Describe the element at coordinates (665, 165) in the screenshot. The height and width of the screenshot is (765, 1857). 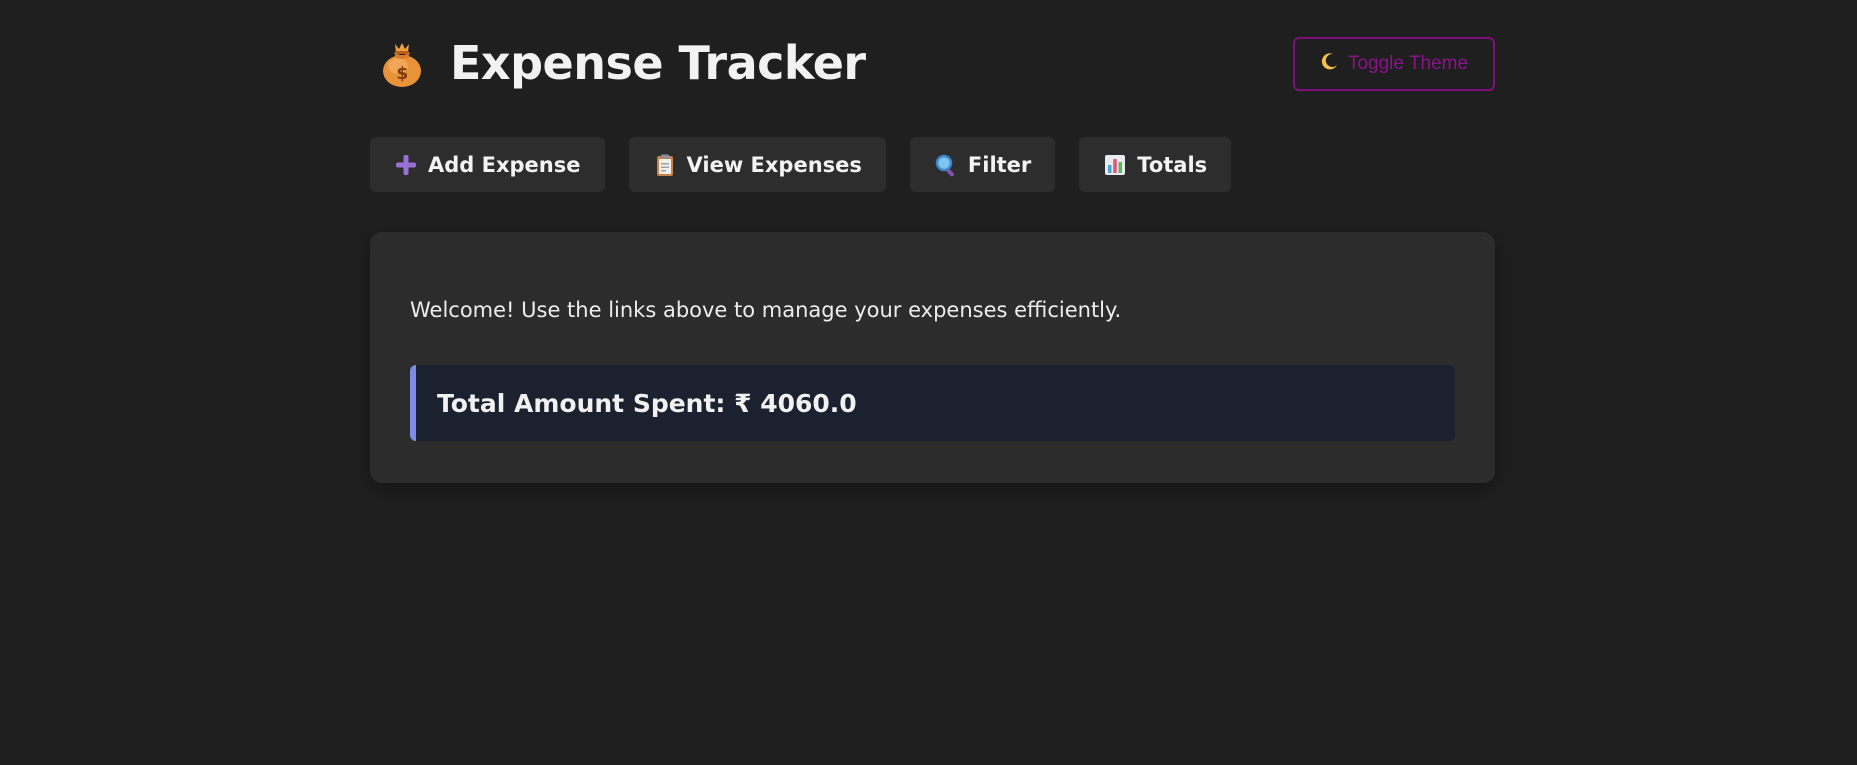
I see `clipboard-icon` at that location.